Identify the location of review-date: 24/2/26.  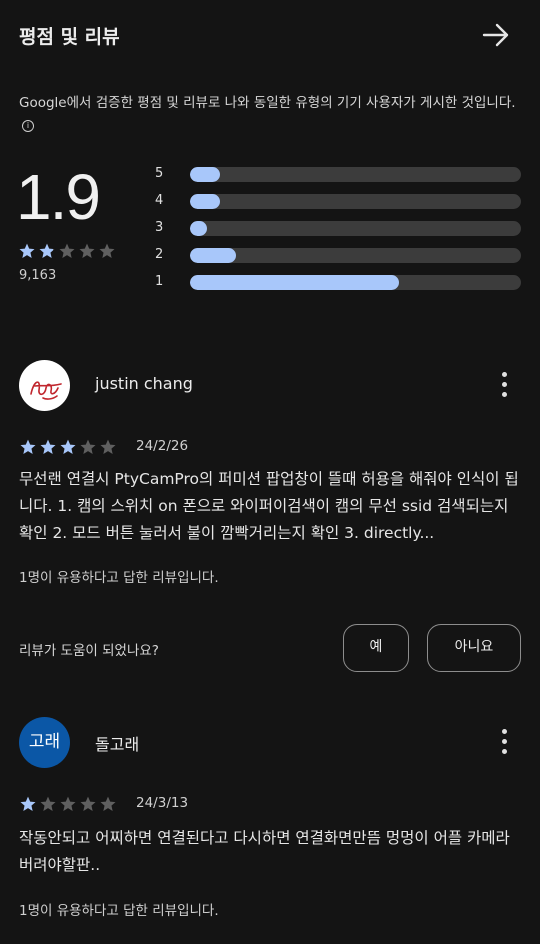
(162, 446).